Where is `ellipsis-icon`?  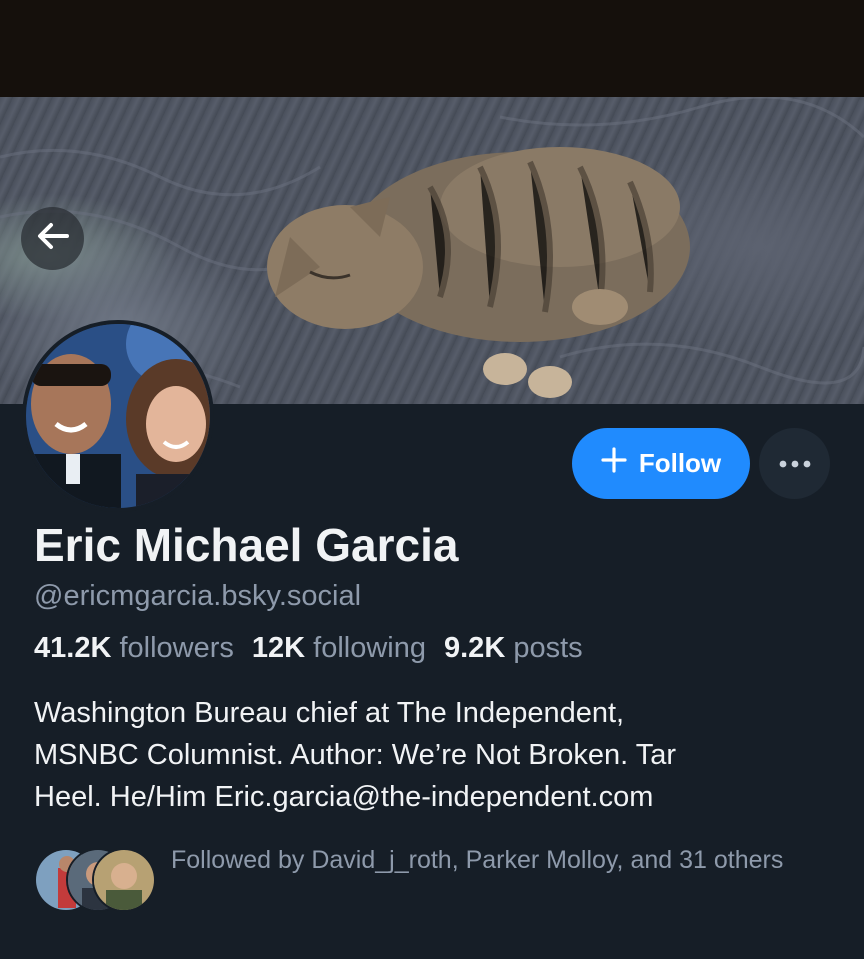 ellipsis-icon is located at coordinates (795, 463).